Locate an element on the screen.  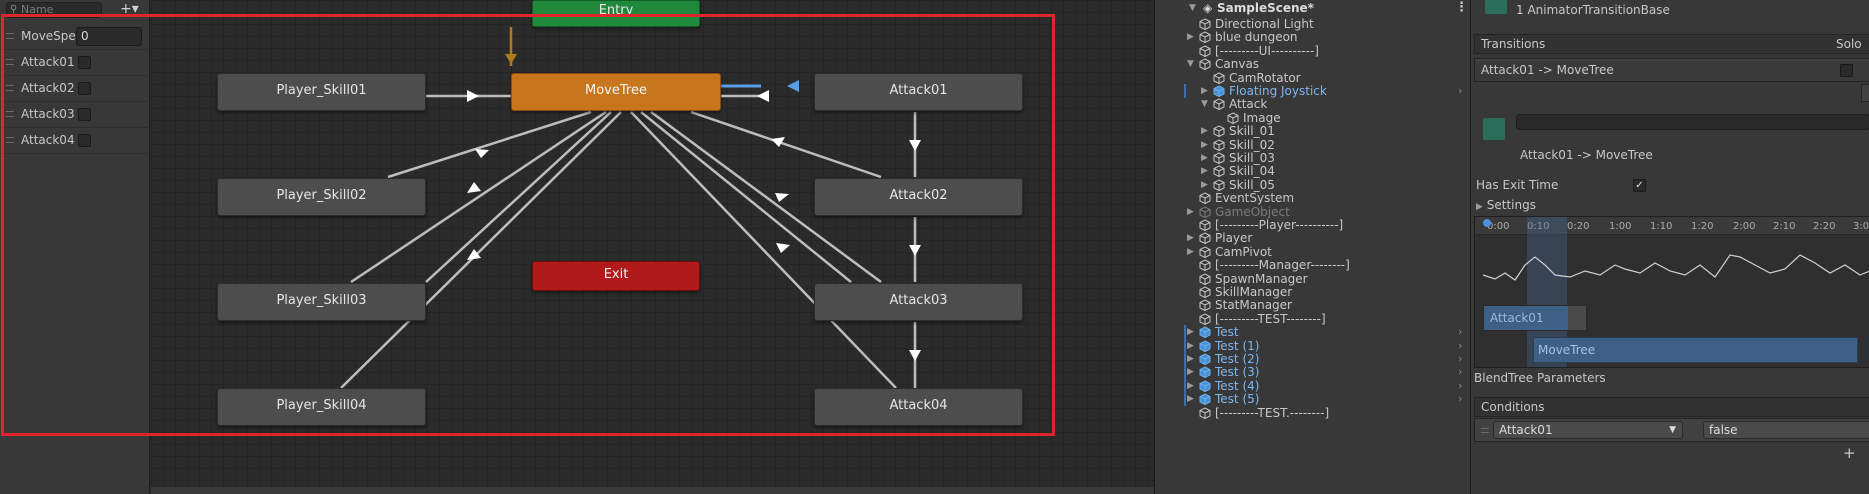
exit-node: Exit is located at coordinates (616, 276).